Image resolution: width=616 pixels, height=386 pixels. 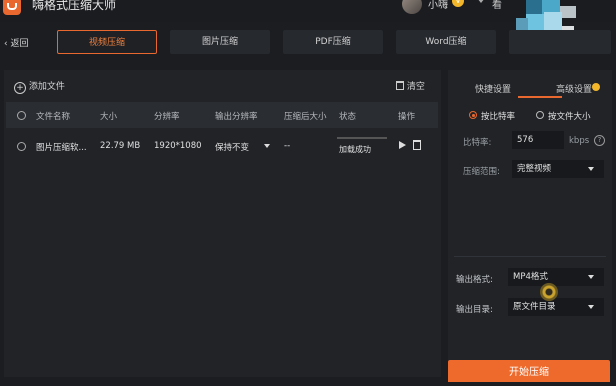 What do you see at coordinates (74, 6) in the screenshot?
I see `app-title: 嗨格式压缩大师` at bounding box center [74, 6].